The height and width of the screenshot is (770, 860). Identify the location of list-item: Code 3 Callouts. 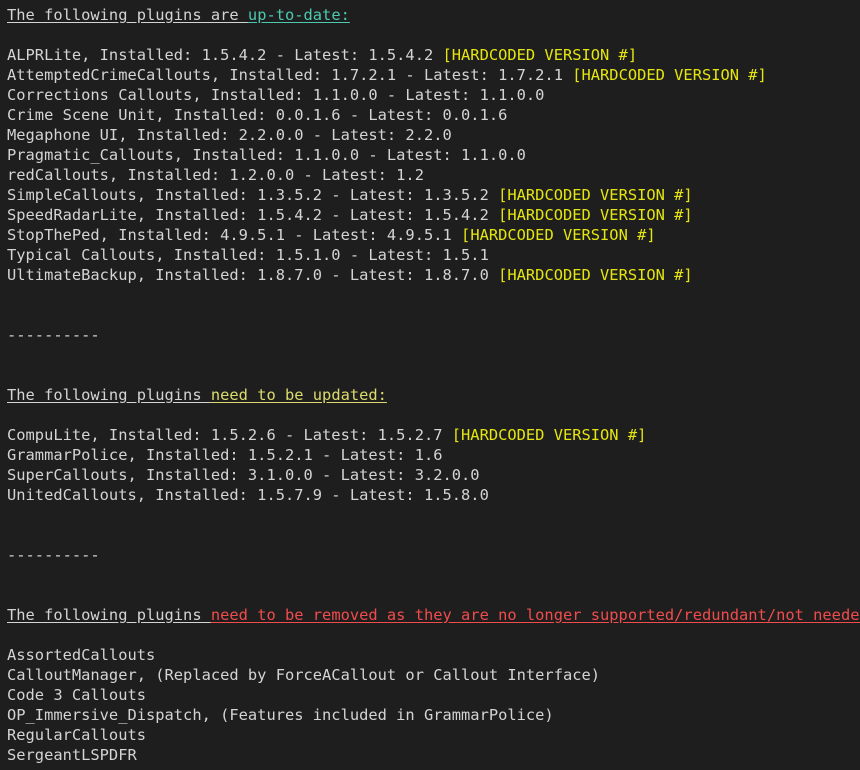
(433, 695).